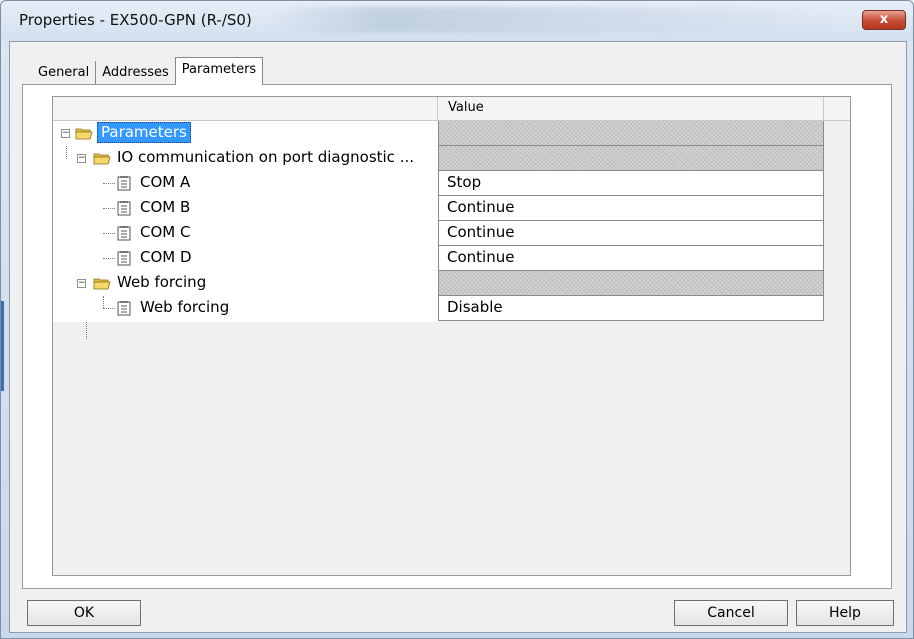  What do you see at coordinates (165, 232) in the screenshot?
I see `tree-node-label: COM C` at bounding box center [165, 232].